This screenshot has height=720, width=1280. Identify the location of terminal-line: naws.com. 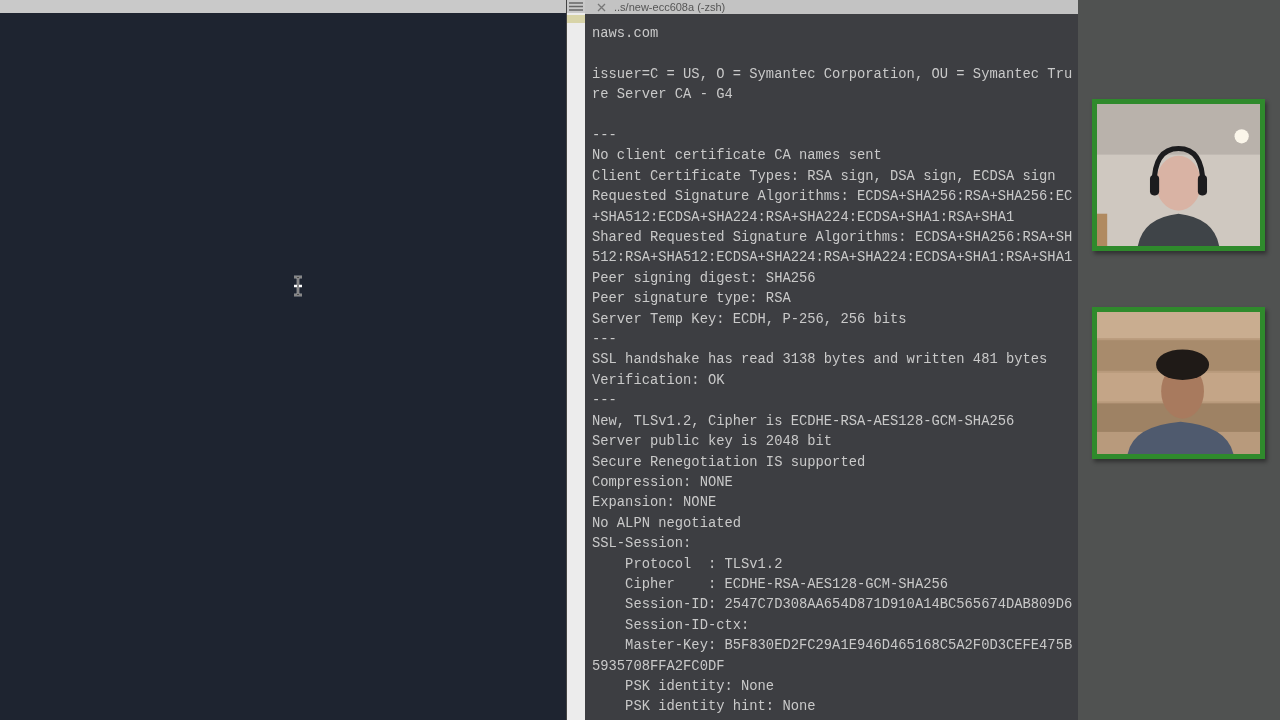
(625, 34).